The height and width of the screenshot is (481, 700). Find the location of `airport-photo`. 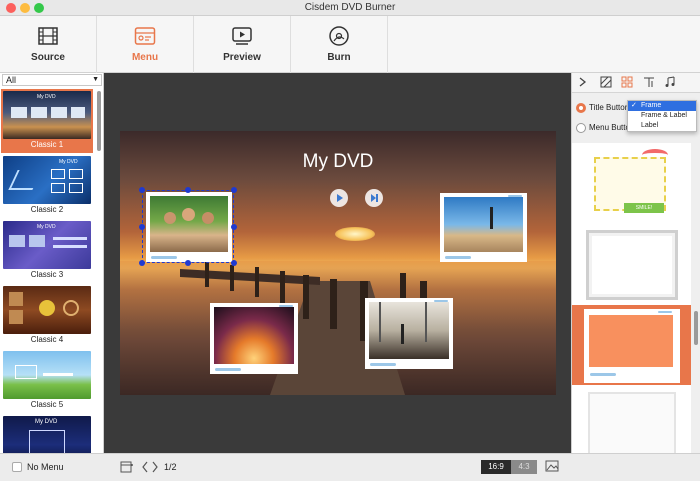

airport-photo is located at coordinates (409, 330).